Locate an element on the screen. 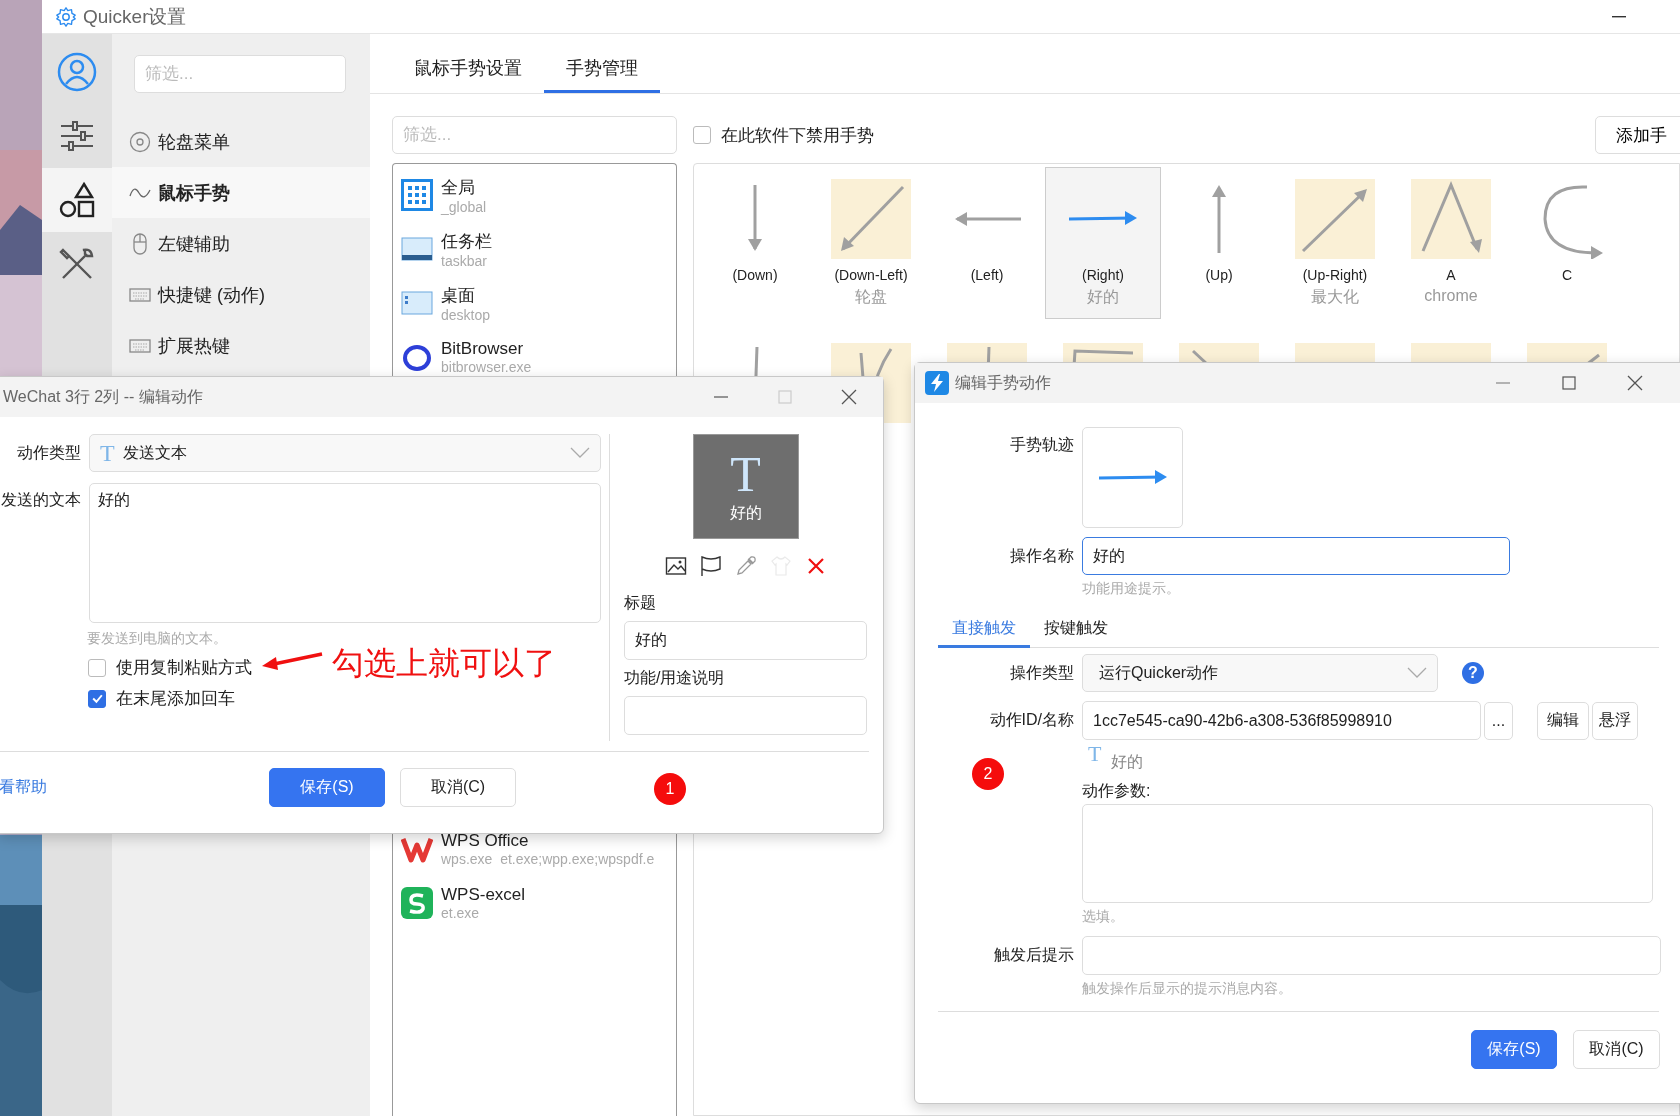 This screenshot has width=1680, height=1116. gesture-item: A chrome is located at coordinates (1451, 243).